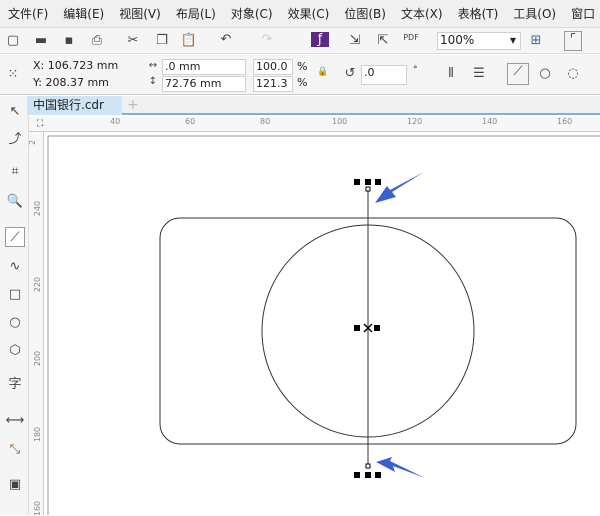  I want to click on menu-text: 文本(X), so click(421, 13).